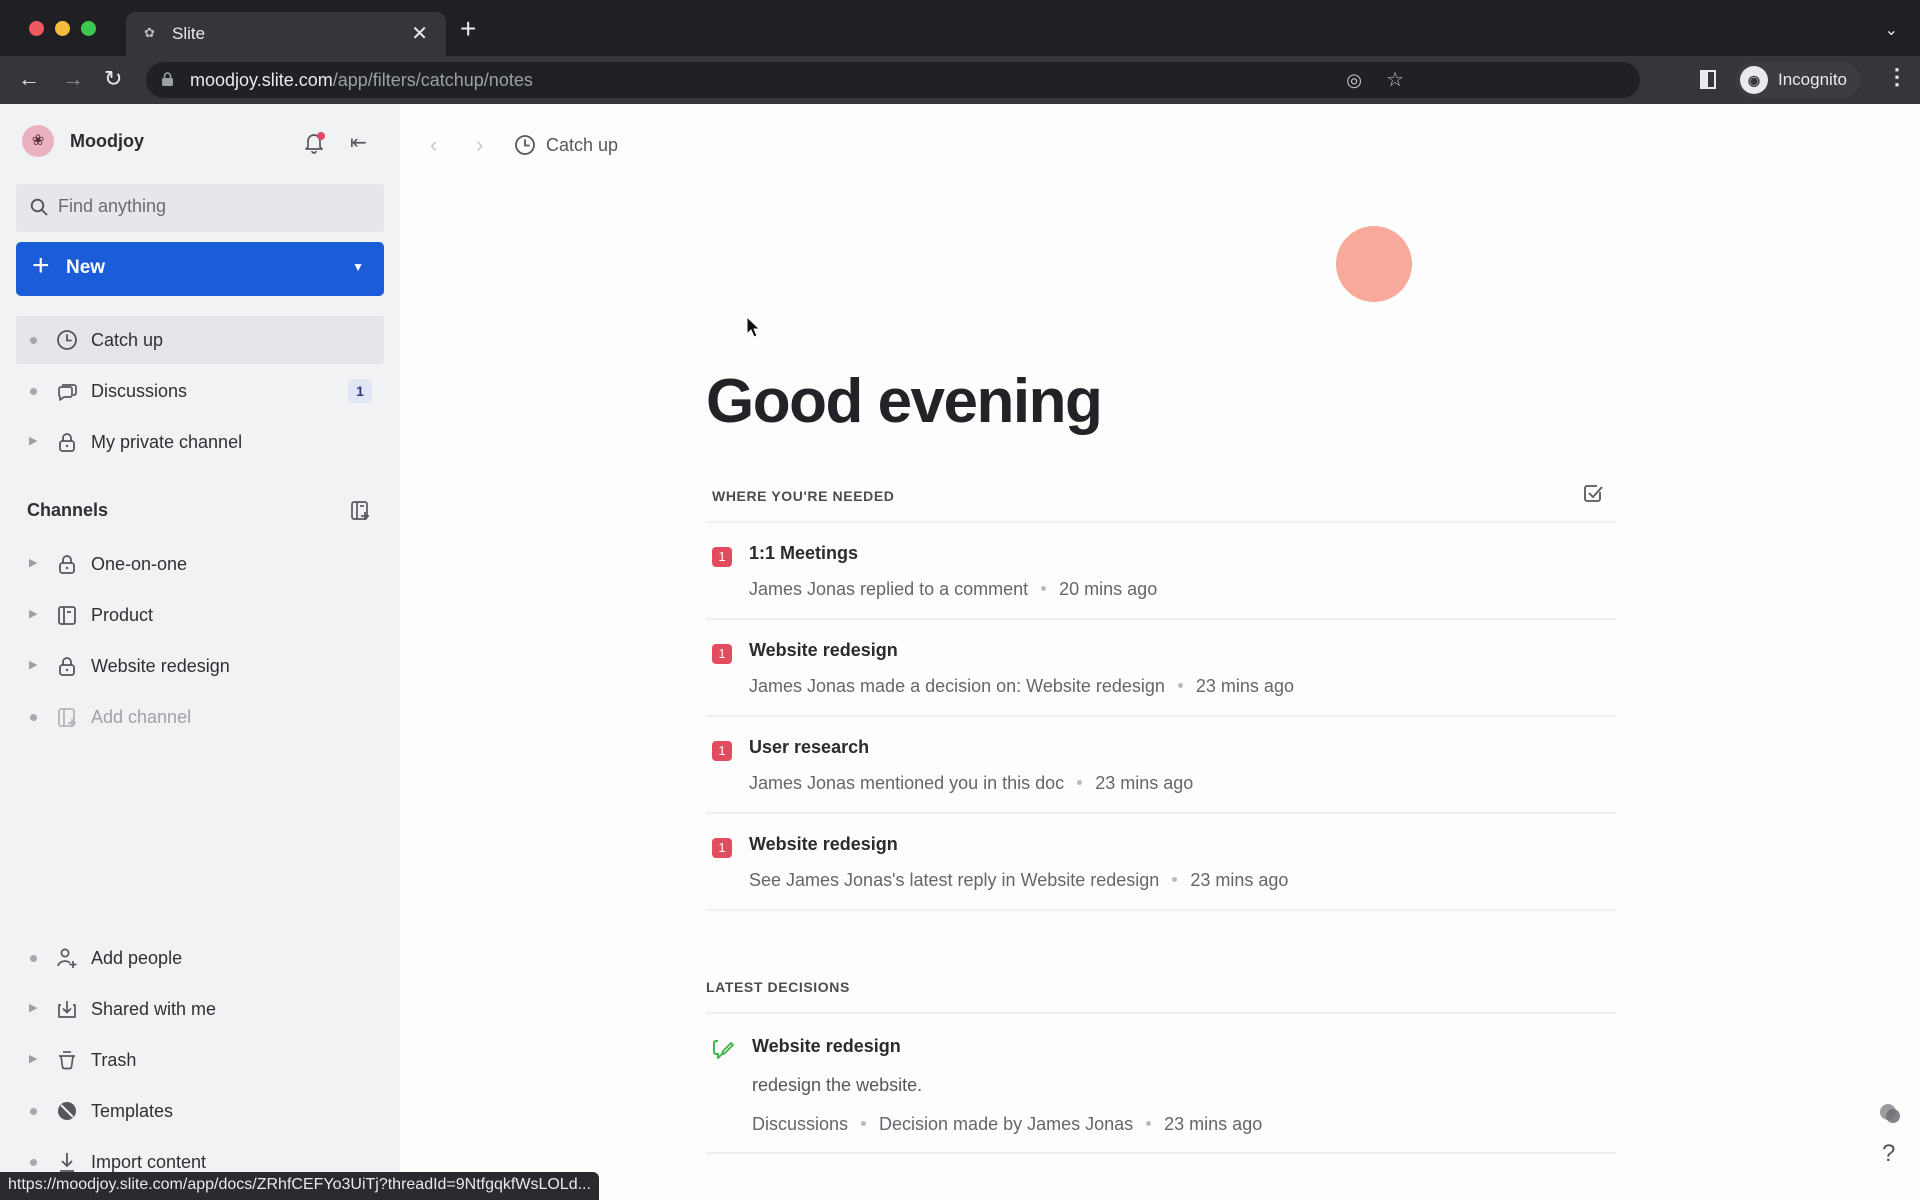 The height and width of the screenshot is (1200, 1920). Describe the element at coordinates (67, 1111) in the screenshot. I see `templates-icon` at that location.